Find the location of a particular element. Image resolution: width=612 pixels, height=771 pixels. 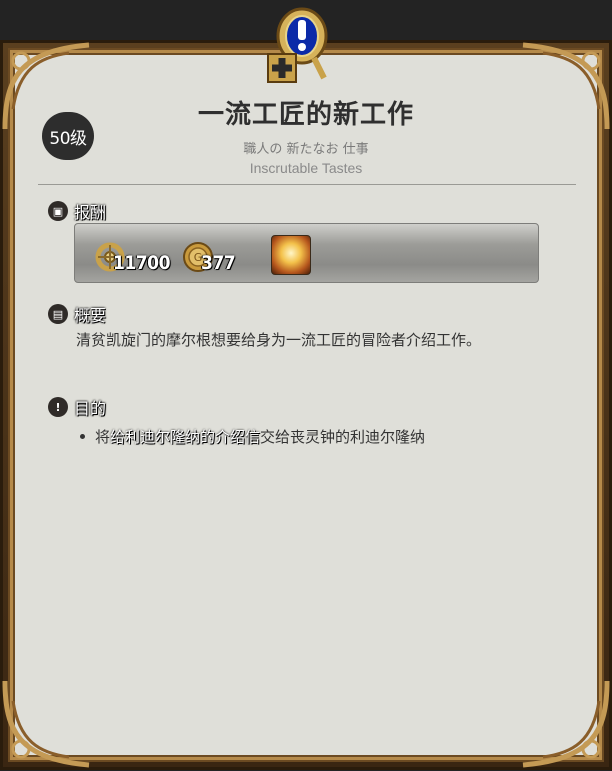

item-reward-icon is located at coordinates (291, 255).